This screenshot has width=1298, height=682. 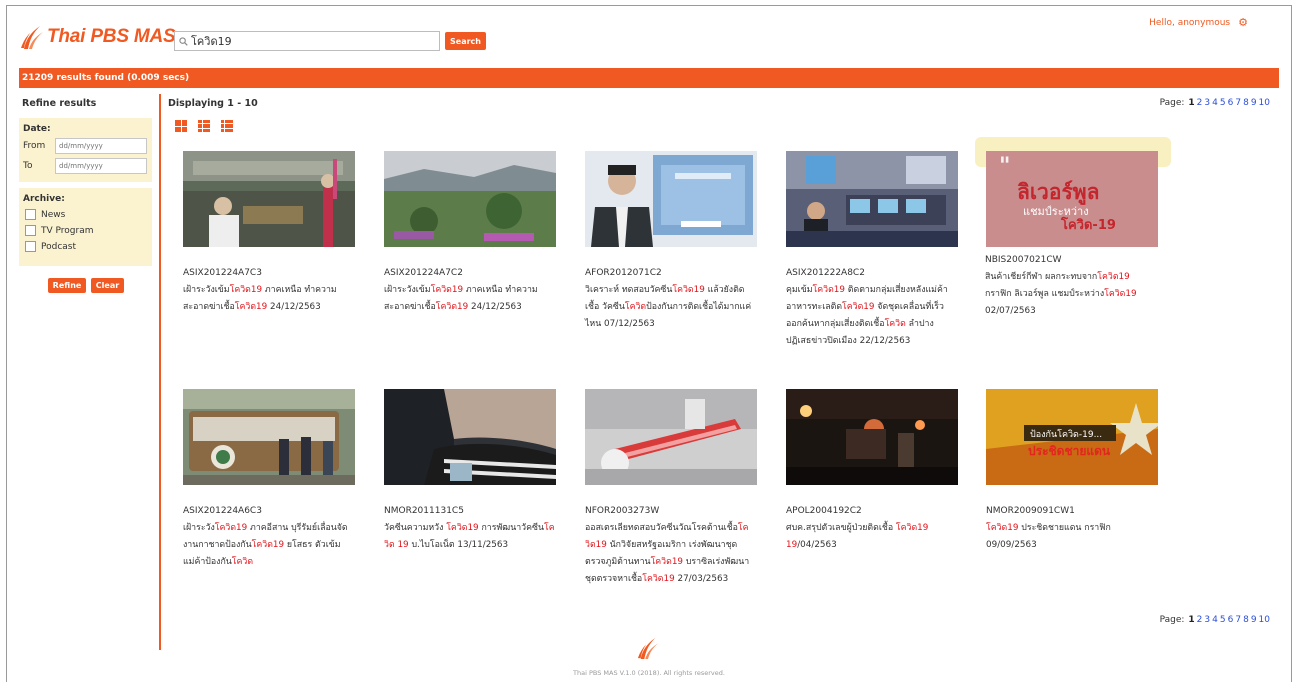 What do you see at coordinates (701, 579) in the screenshot?
I see `description-text: 27/03/2563` at bounding box center [701, 579].